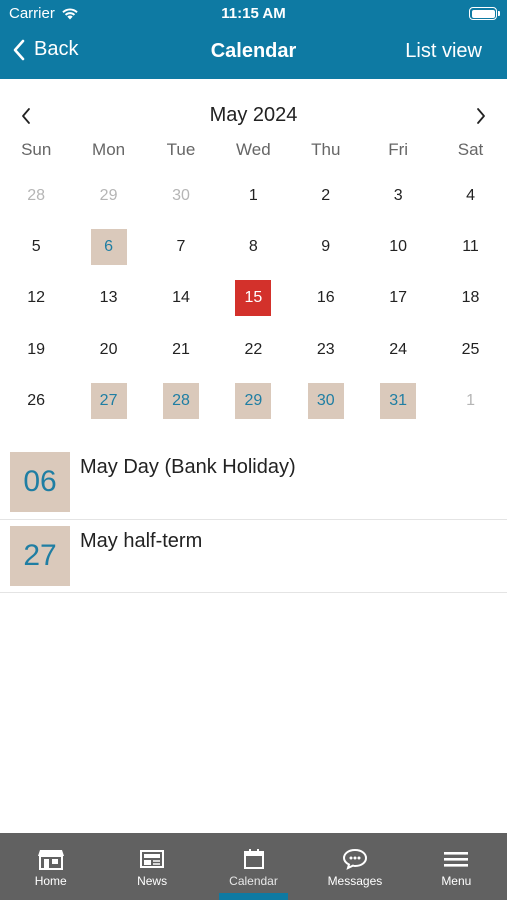 The width and height of the screenshot is (507, 900). Describe the element at coordinates (108, 298) in the screenshot. I see `calendar-day: 13` at that location.